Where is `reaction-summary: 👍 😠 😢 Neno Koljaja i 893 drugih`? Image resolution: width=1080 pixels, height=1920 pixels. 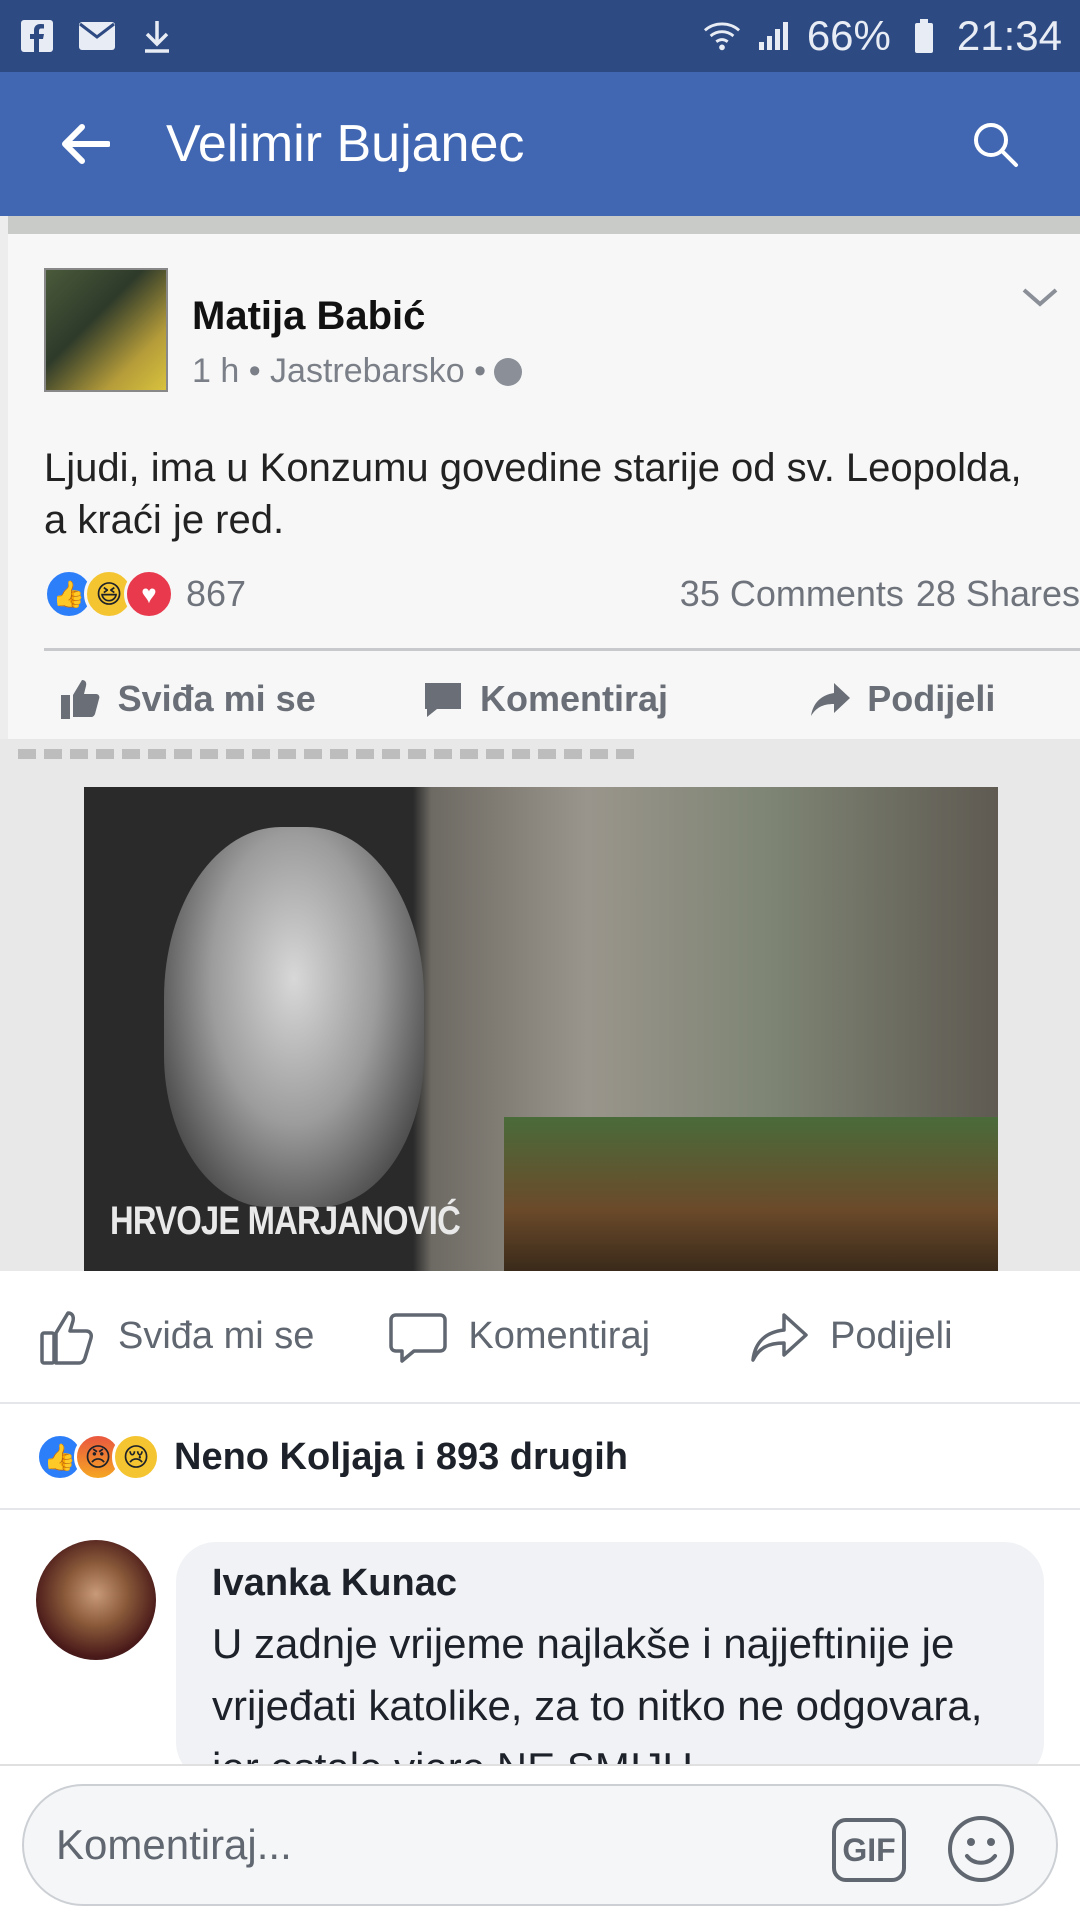
reaction-summary: 👍 😠 😢 Neno Koljaja i 893 drugih is located at coordinates (540, 1458).